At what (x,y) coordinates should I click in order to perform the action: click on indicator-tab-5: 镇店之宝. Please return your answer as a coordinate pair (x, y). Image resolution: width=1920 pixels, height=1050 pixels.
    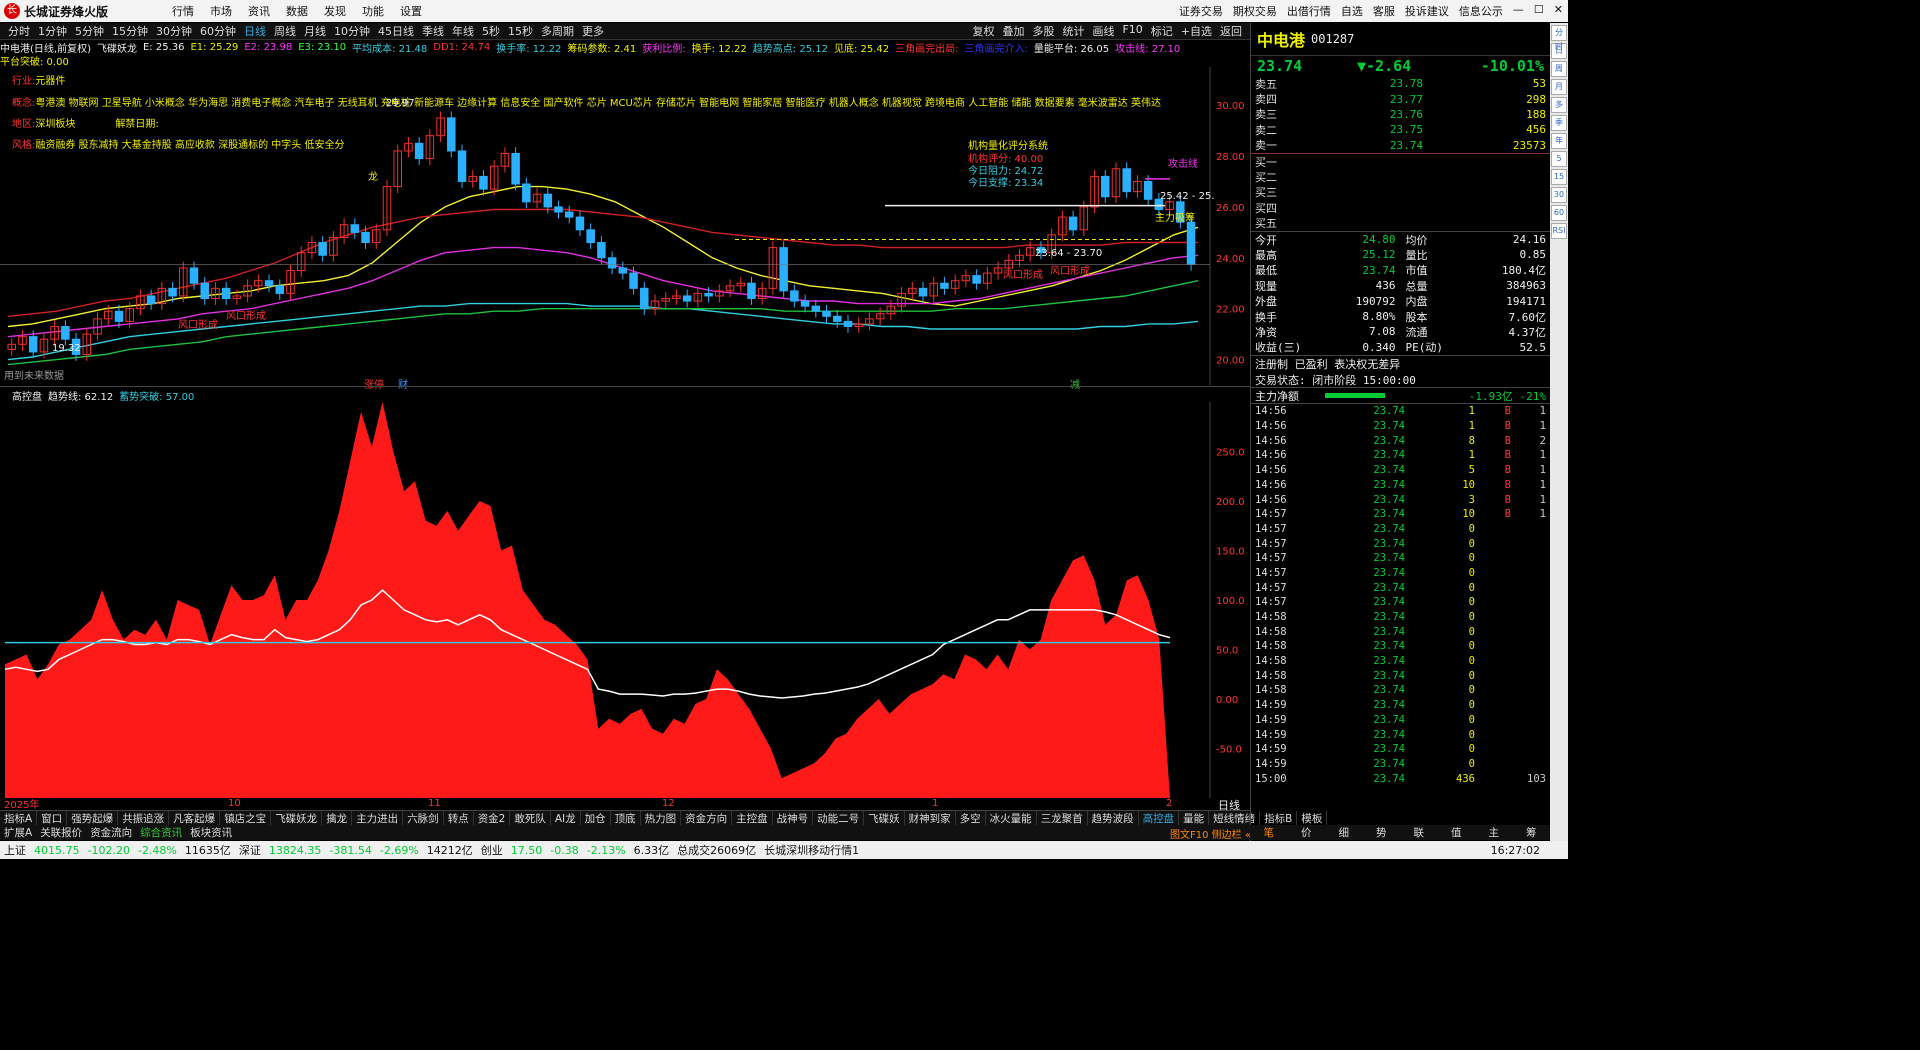
    Looking at the image, I should click on (246, 818).